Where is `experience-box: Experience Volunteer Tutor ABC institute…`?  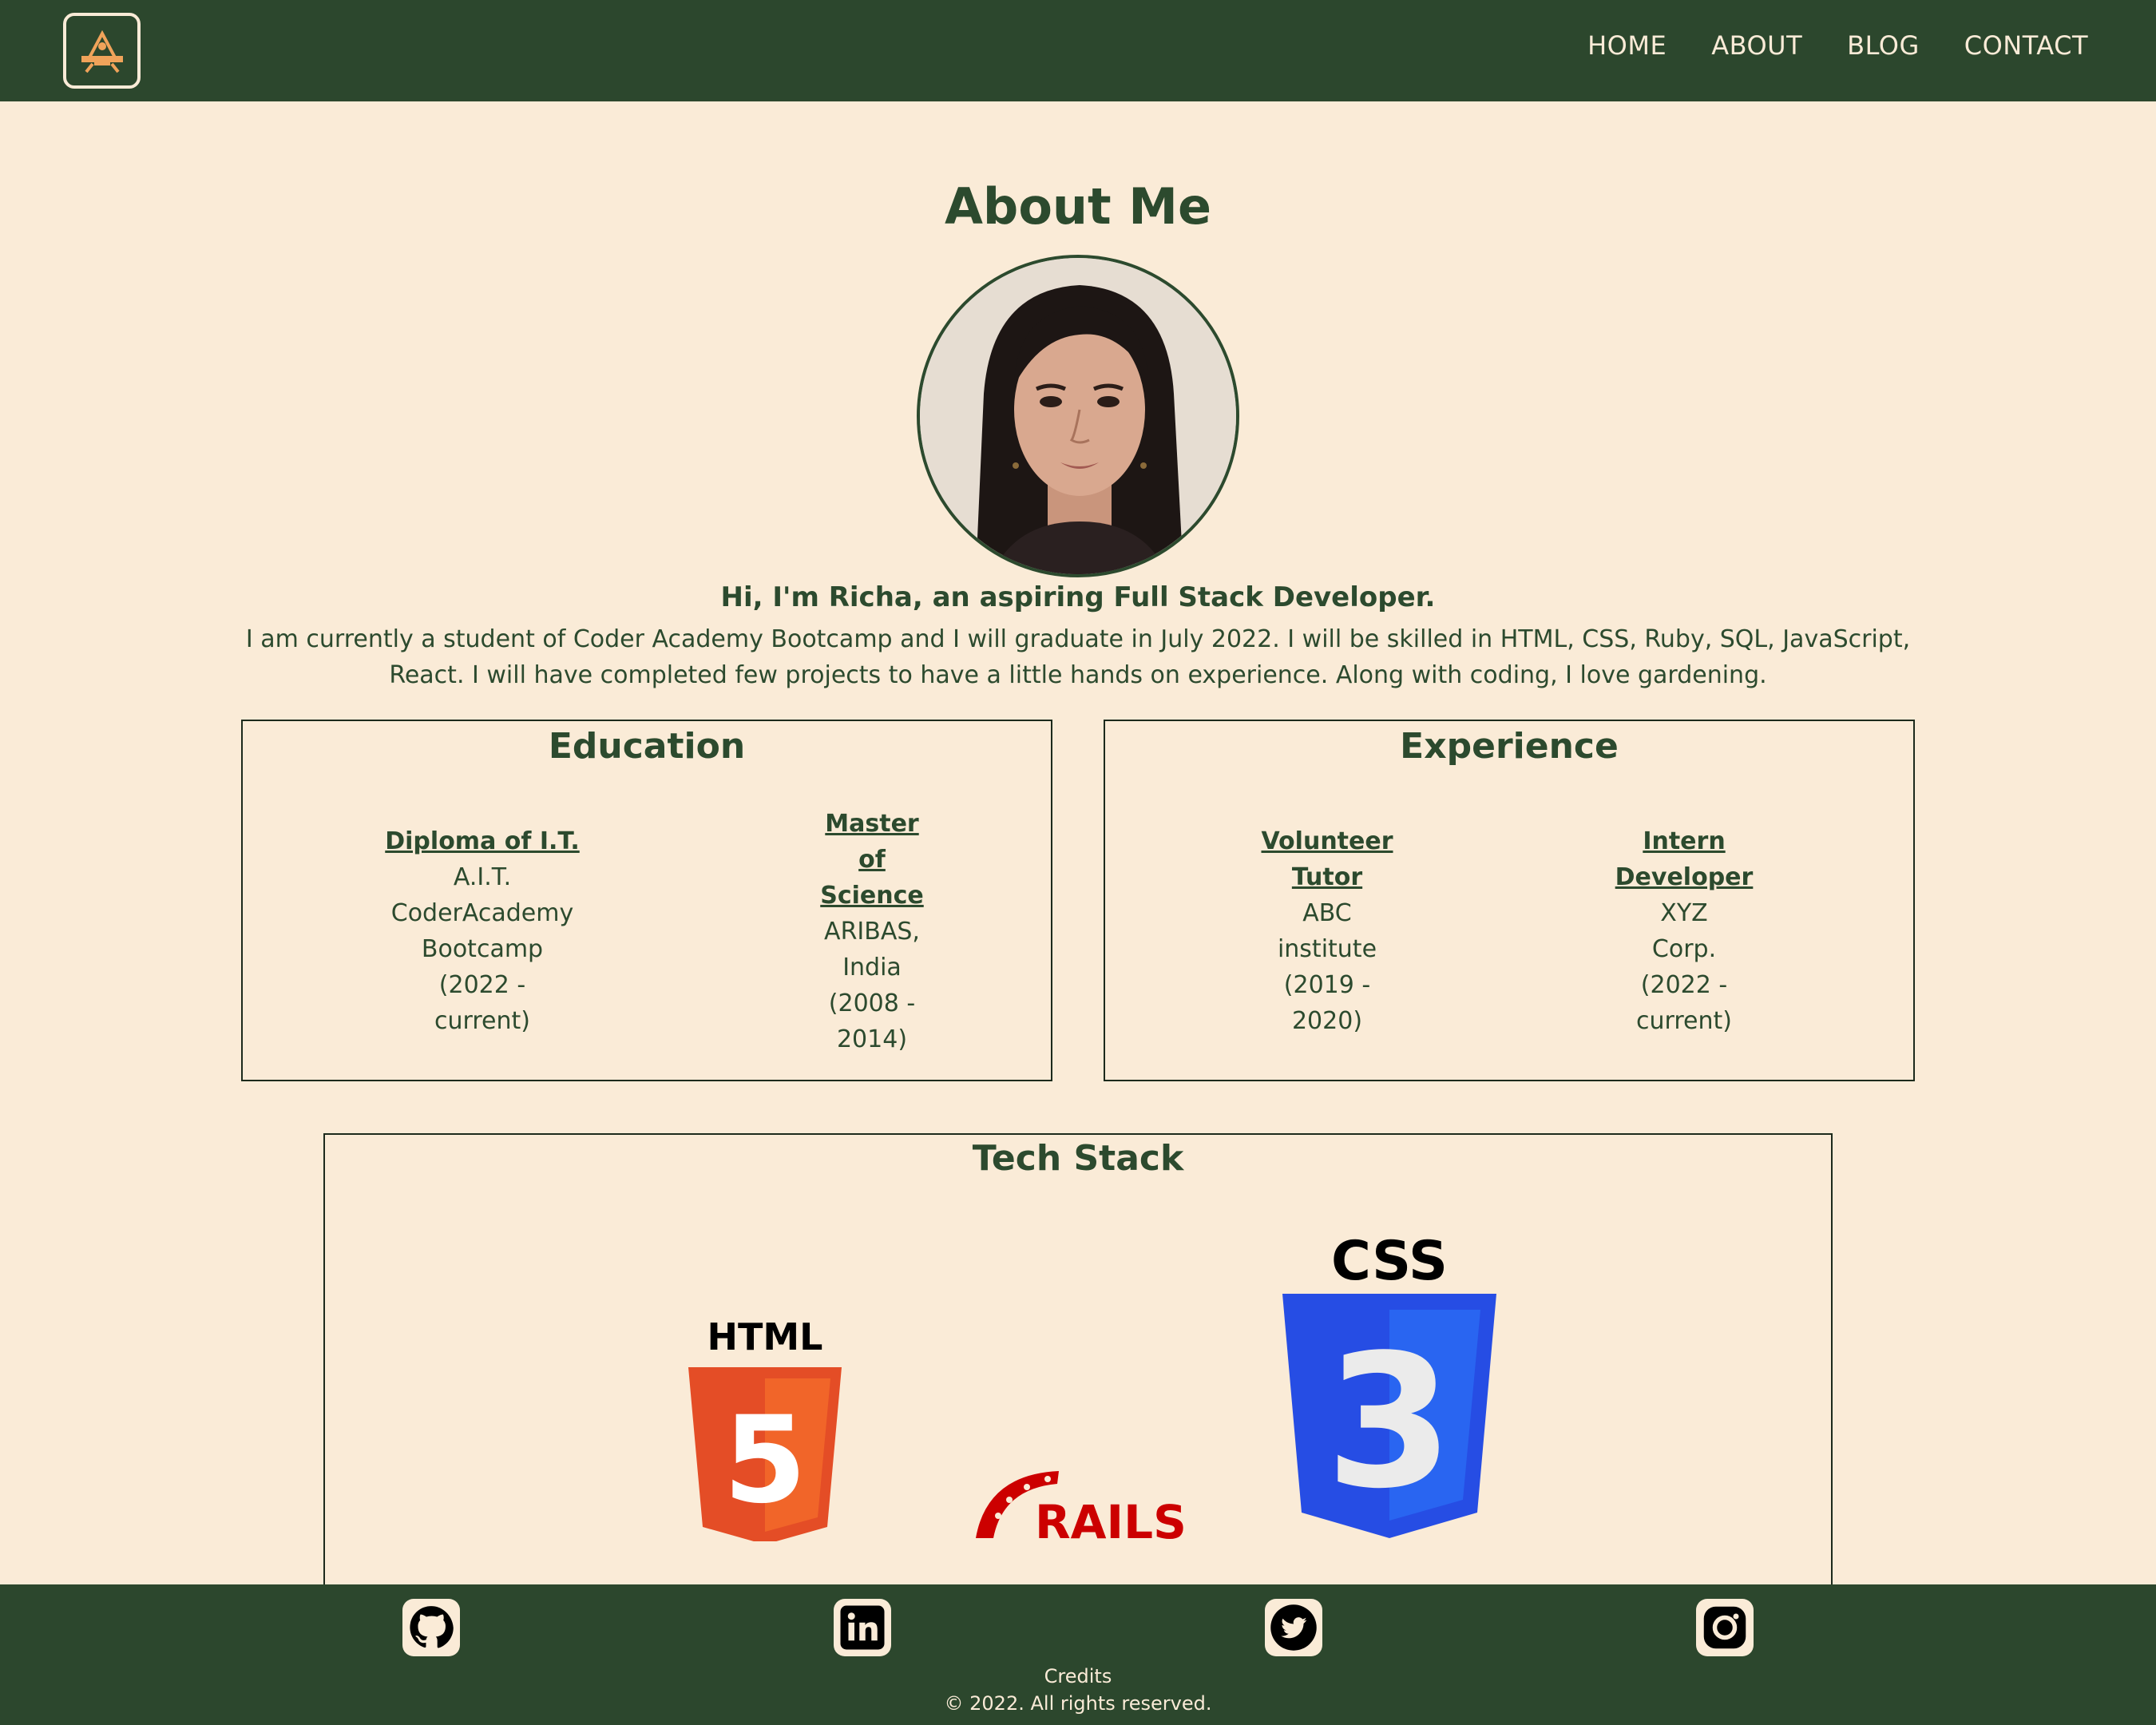 experience-box: Experience Volunteer Tutor ABC institute… is located at coordinates (1509, 901).